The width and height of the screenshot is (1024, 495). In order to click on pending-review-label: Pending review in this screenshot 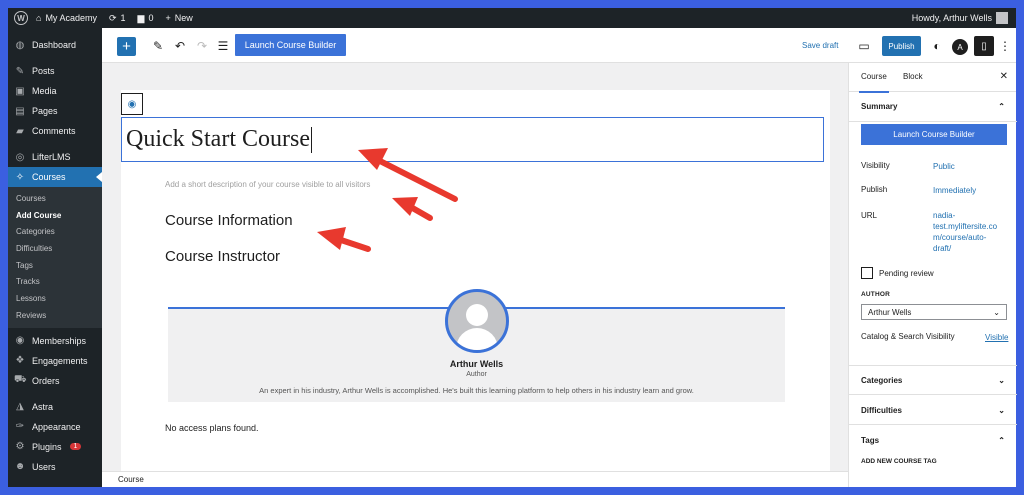, I will do `click(906, 273)`.